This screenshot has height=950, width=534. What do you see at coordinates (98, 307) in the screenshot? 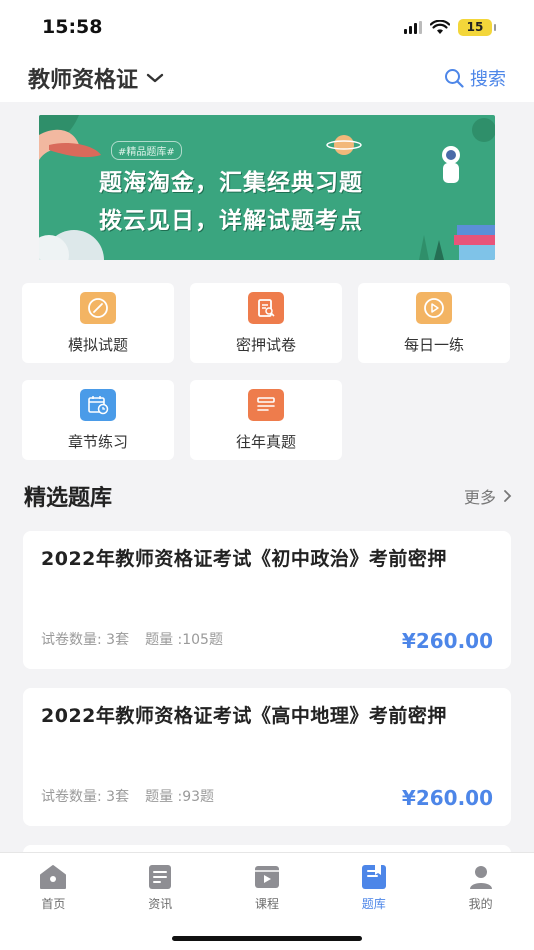
I see `pen-icon` at bounding box center [98, 307].